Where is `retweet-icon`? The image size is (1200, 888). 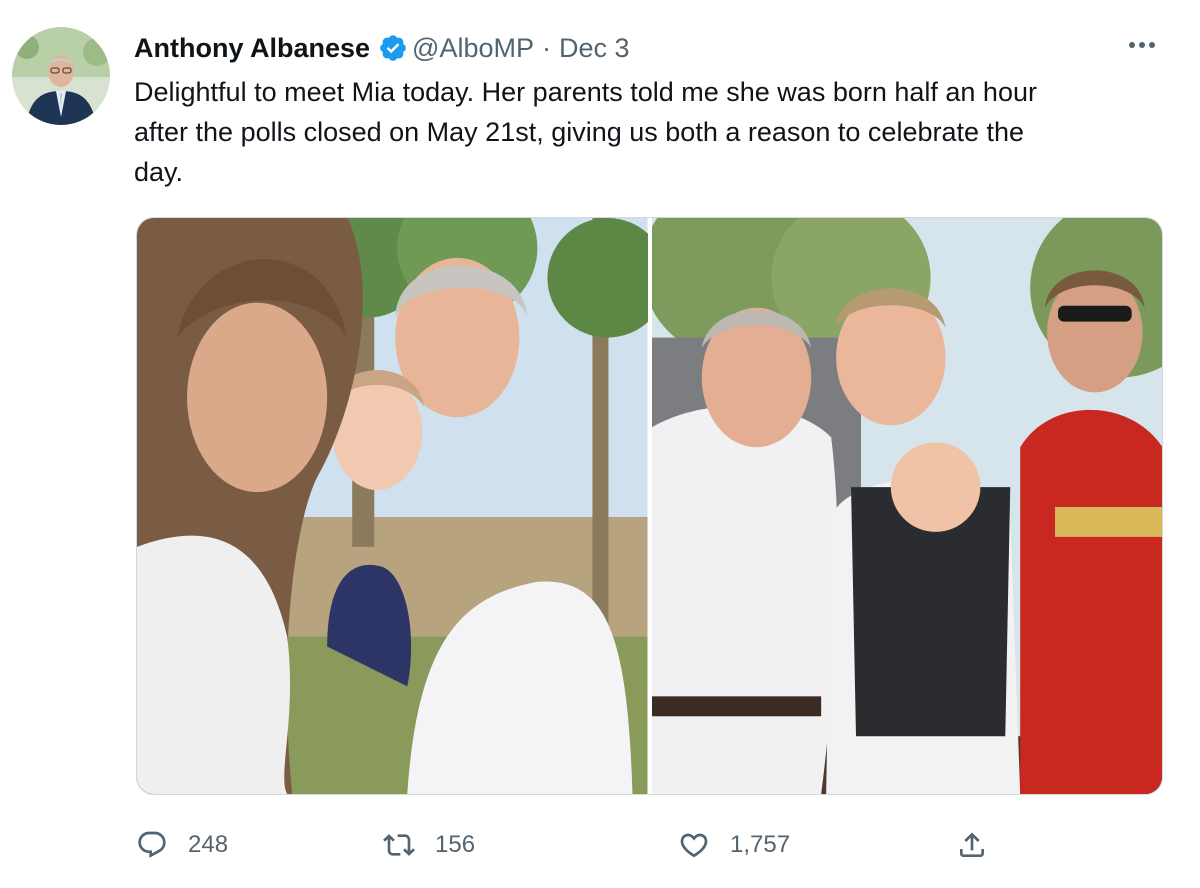
retweet-icon is located at coordinates (399, 845).